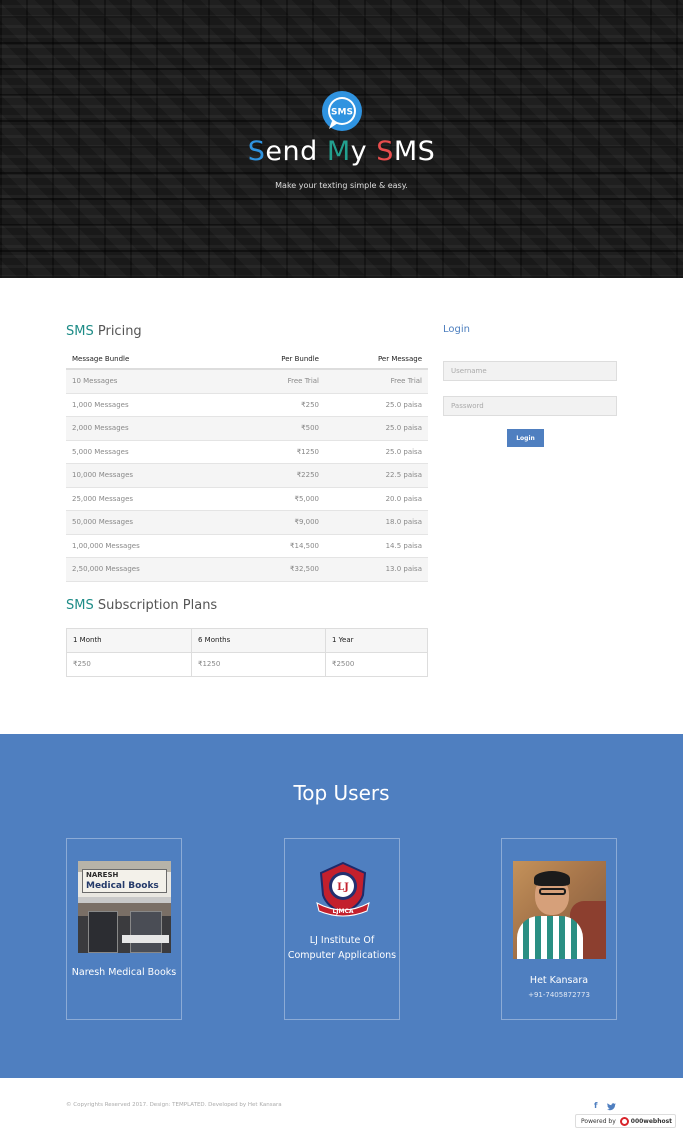 The height and width of the screenshot is (1129, 683). Describe the element at coordinates (247, 523) in the screenshot. I see `table-row: 50,000 Messages ₹9,000 18.0 paisa` at that location.